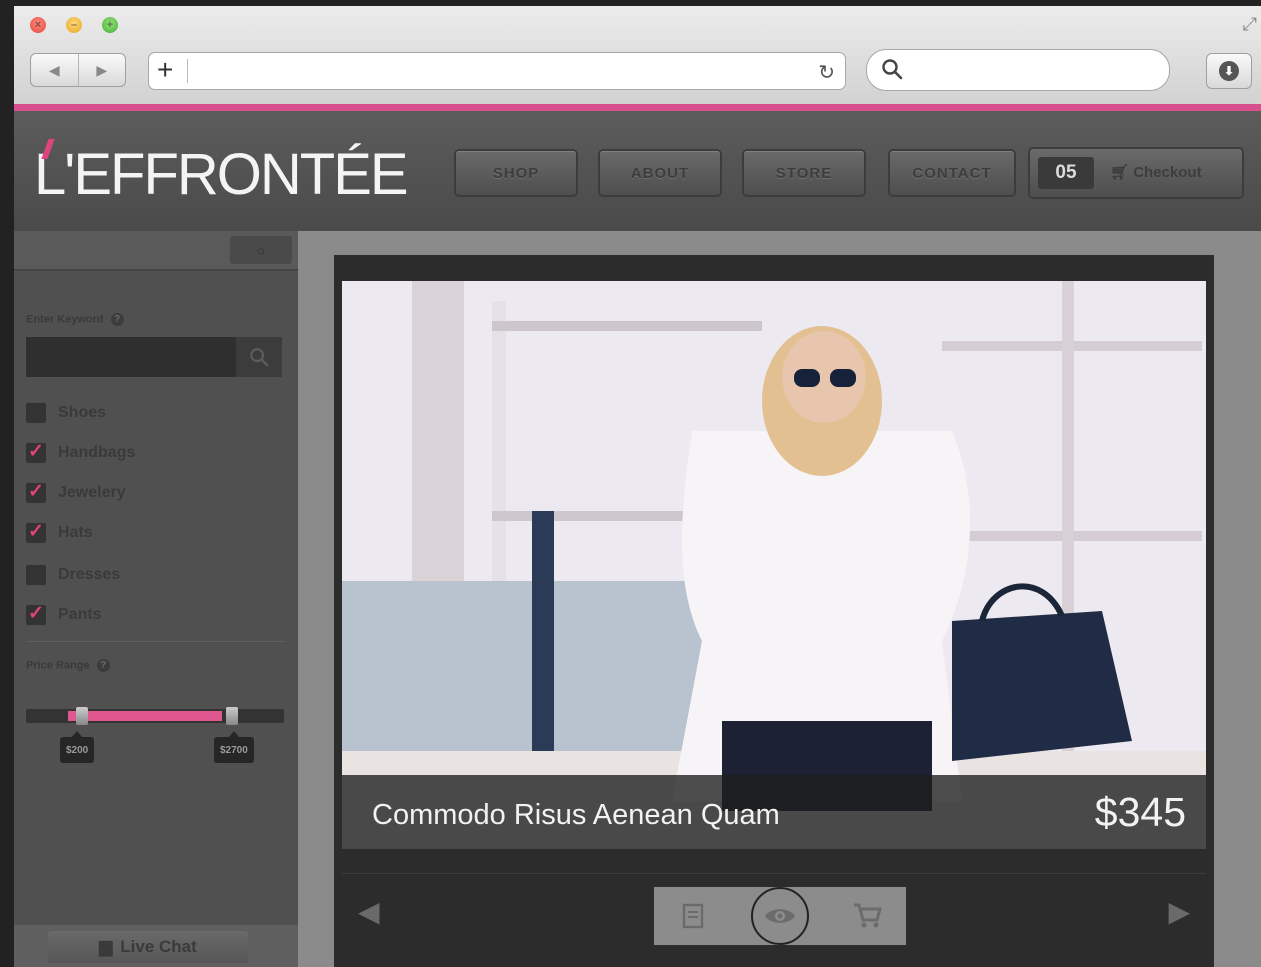 This screenshot has height=967, width=1261. I want to click on category-jewelery: ✓ Jewelery, so click(76, 493).